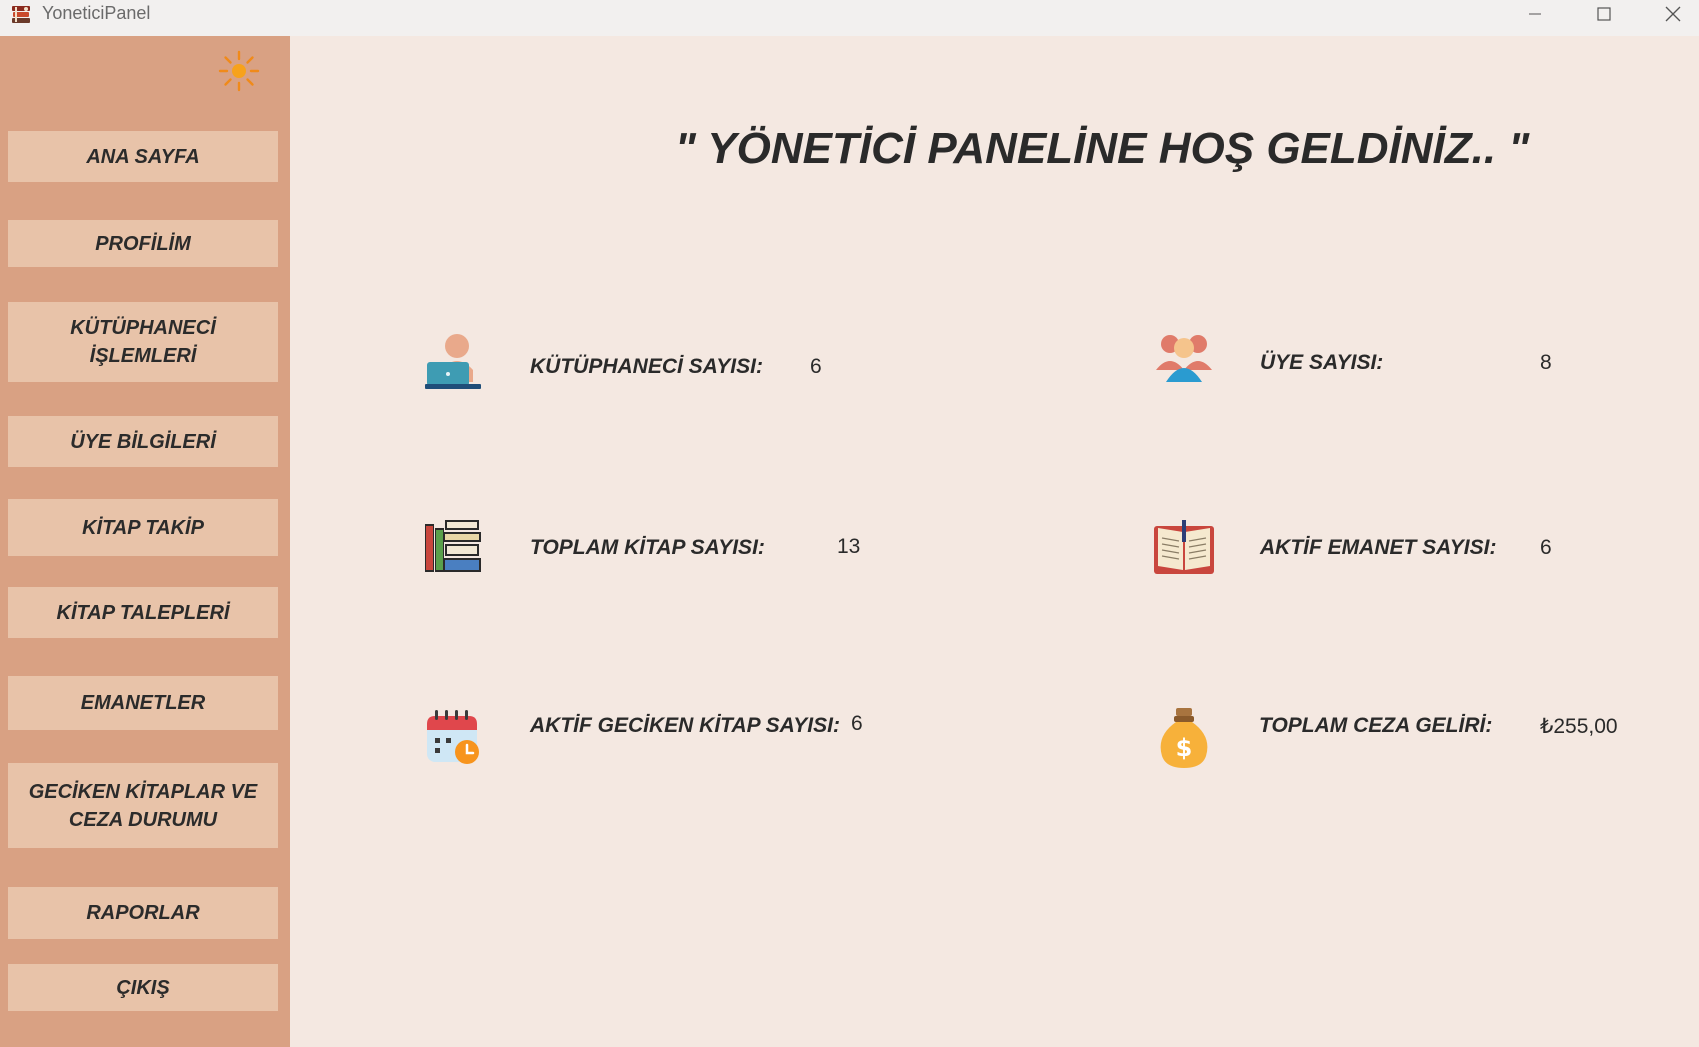 This screenshot has width=1699, height=1047. Describe the element at coordinates (1546, 362) in the screenshot. I see `stat-uye-value: 8` at that location.